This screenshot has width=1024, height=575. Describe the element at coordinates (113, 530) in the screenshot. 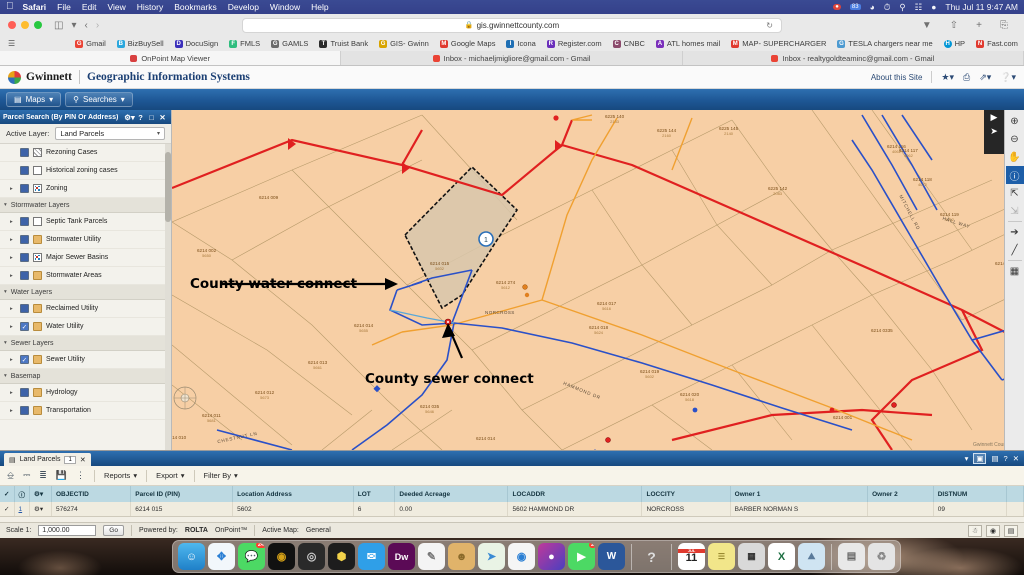

I see `scale-go-button: Go` at that location.